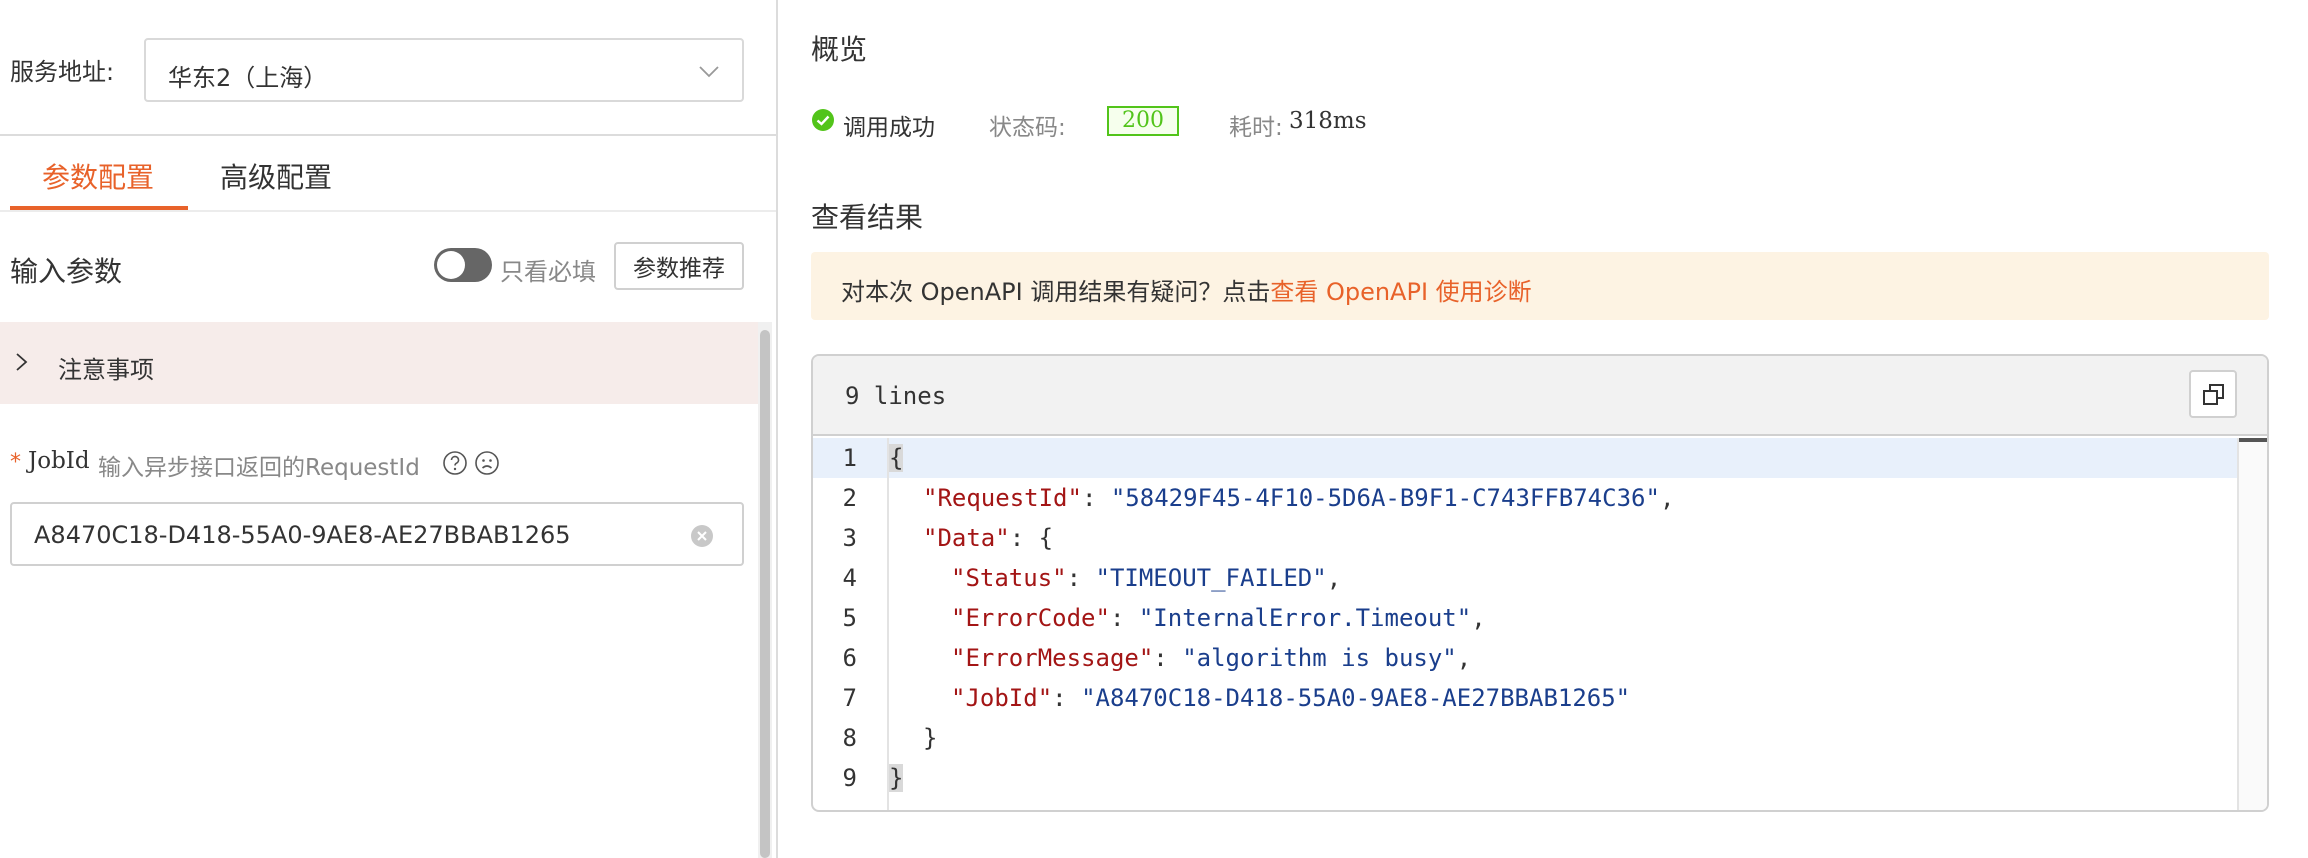  Describe the element at coordinates (1400, 292) in the screenshot. I see `diagnosis-link: 查看 OpenAPI 使用诊断` at that location.